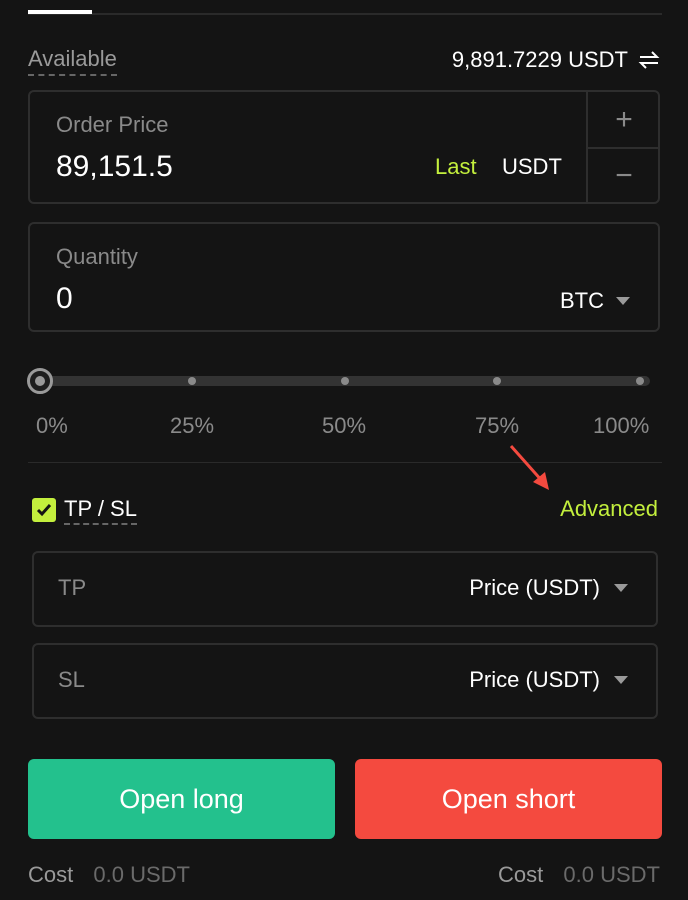 Image resolution: width=688 pixels, height=900 pixels. I want to click on quantity-unit: BTC, so click(582, 300).